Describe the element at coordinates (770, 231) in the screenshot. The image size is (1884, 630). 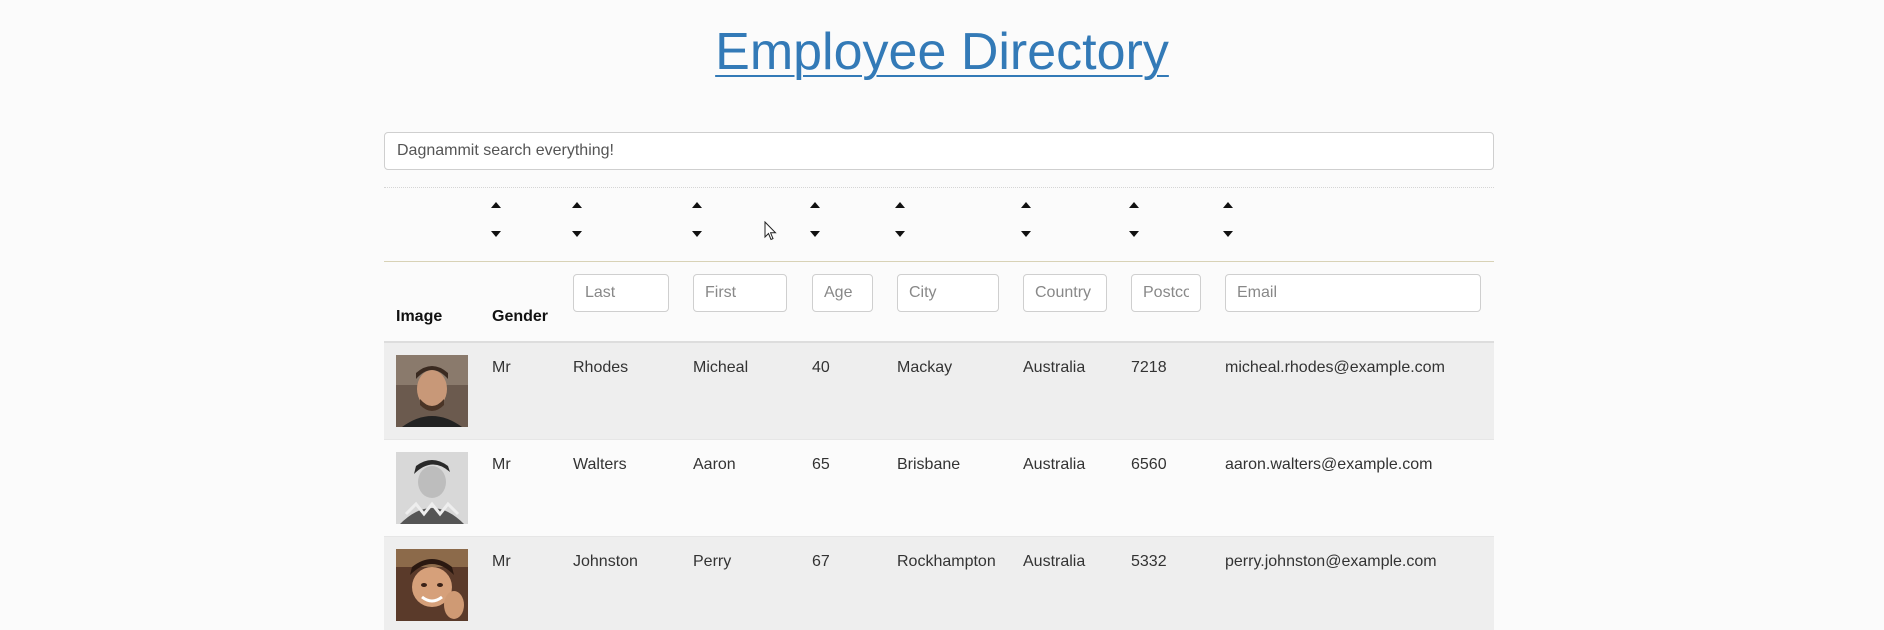
I see `mouse-cursor-icon` at that location.